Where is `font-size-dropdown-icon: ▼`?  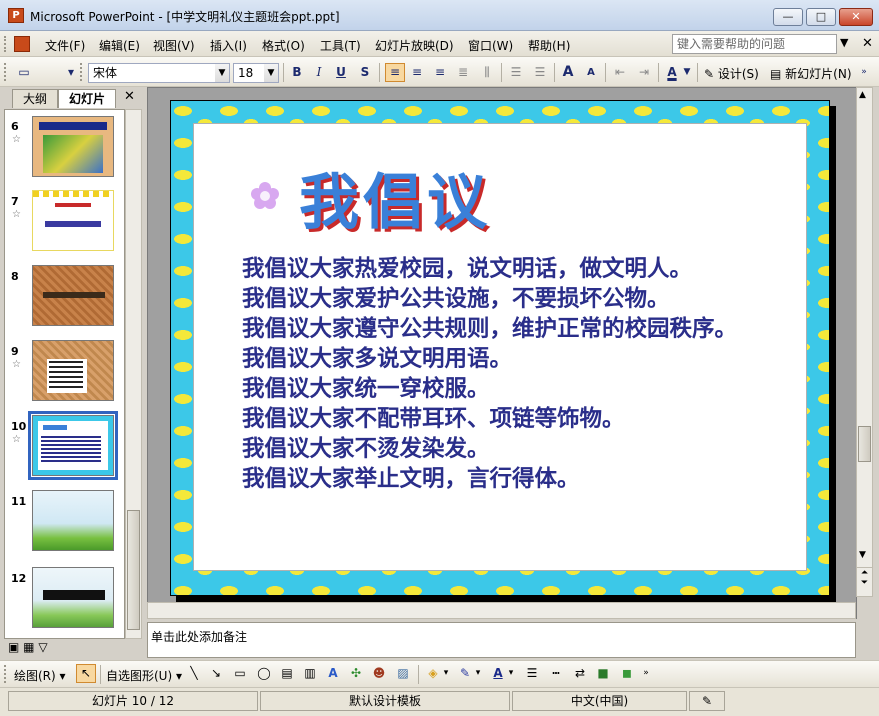 font-size-dropdown-icon: ▼ is located at coordinates (271, 73).